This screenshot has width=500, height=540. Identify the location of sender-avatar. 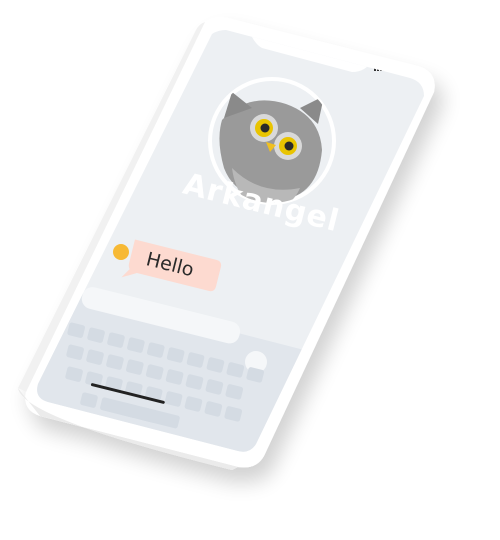
(121, 252).